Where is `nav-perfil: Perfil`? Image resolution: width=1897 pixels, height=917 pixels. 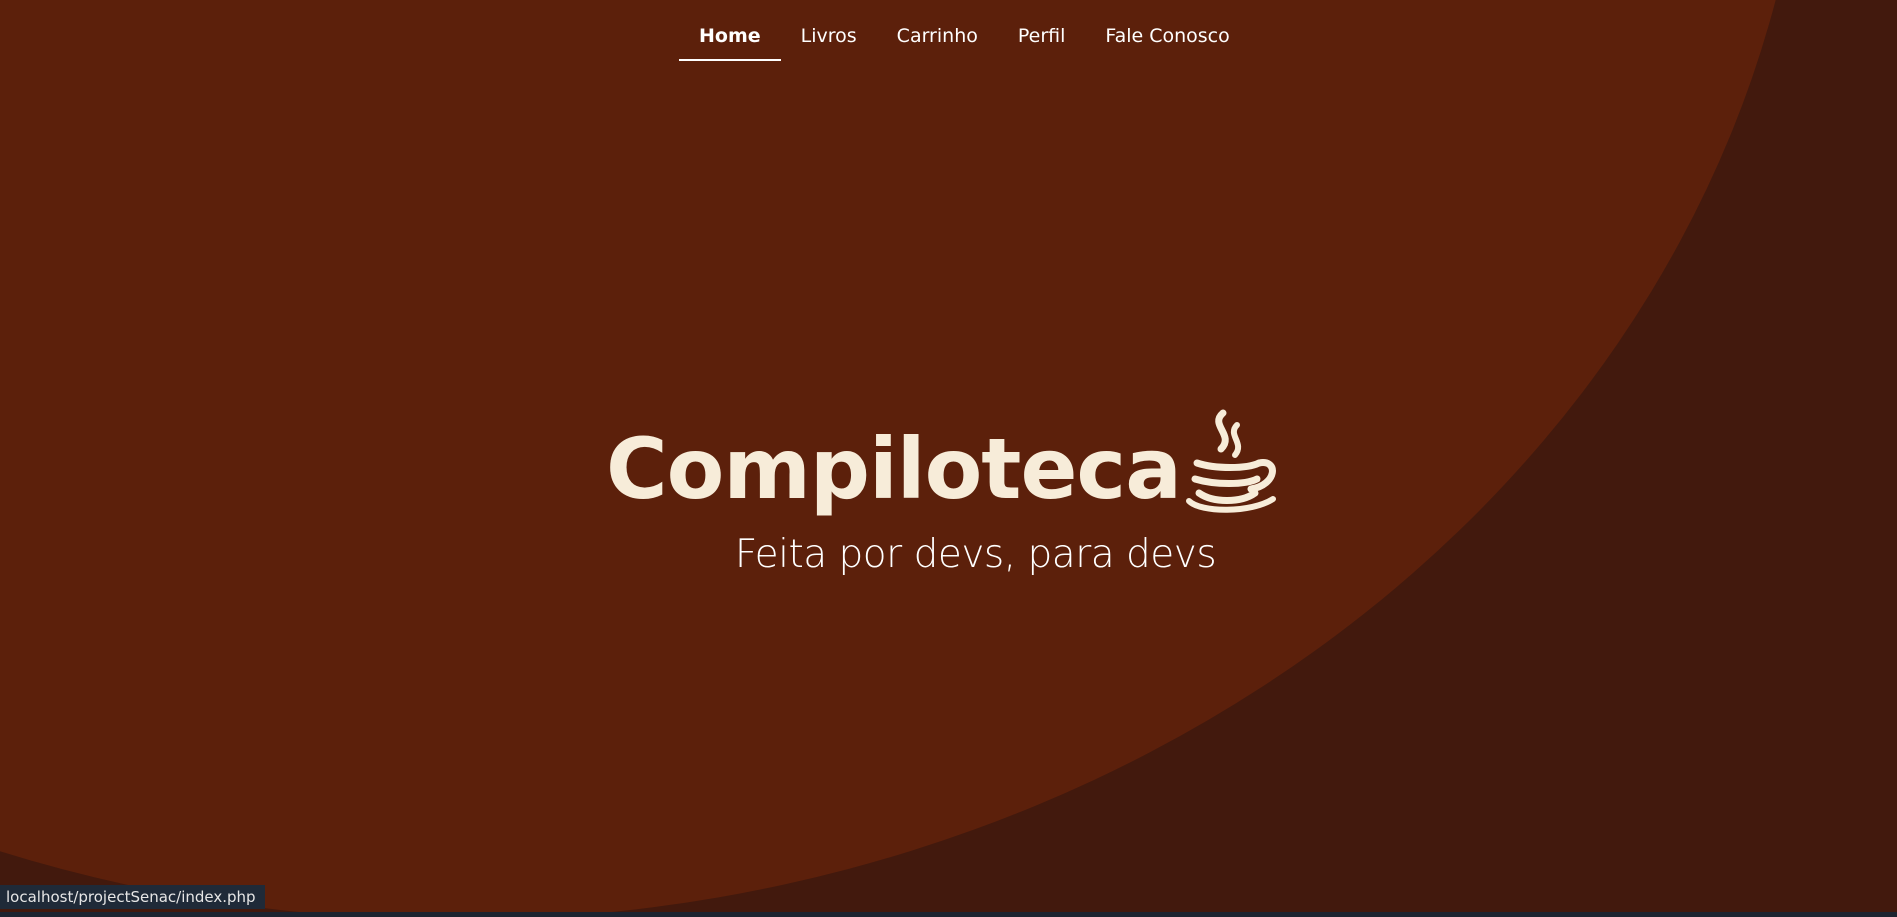 nav-perfil: Perfil is located at coordinates (1042, 29).